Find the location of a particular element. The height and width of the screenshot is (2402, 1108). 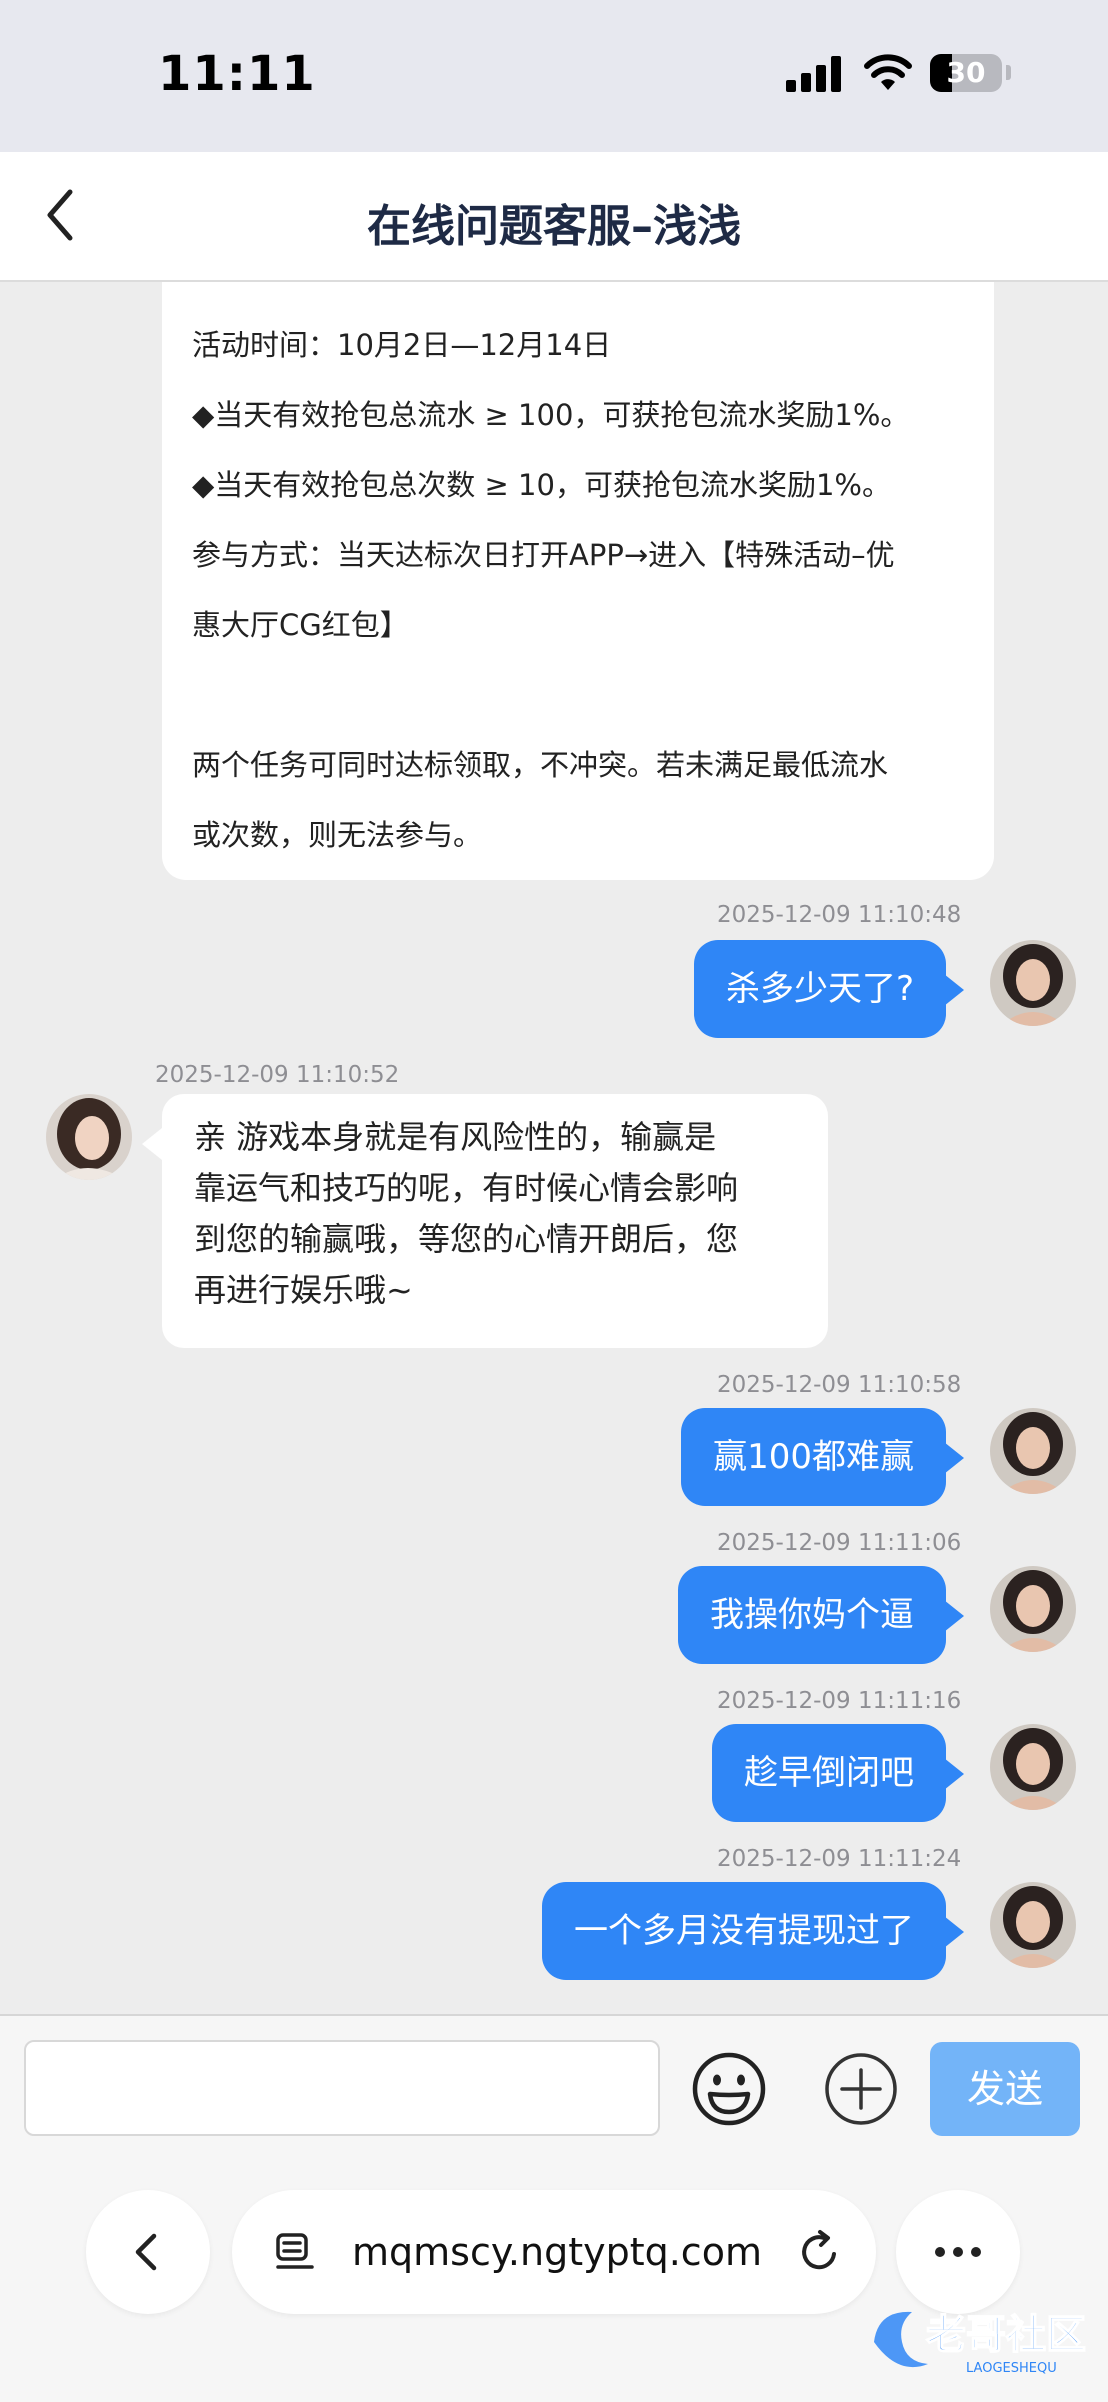

status-bar: 11:11 30 is located at coordinates (554, 76).